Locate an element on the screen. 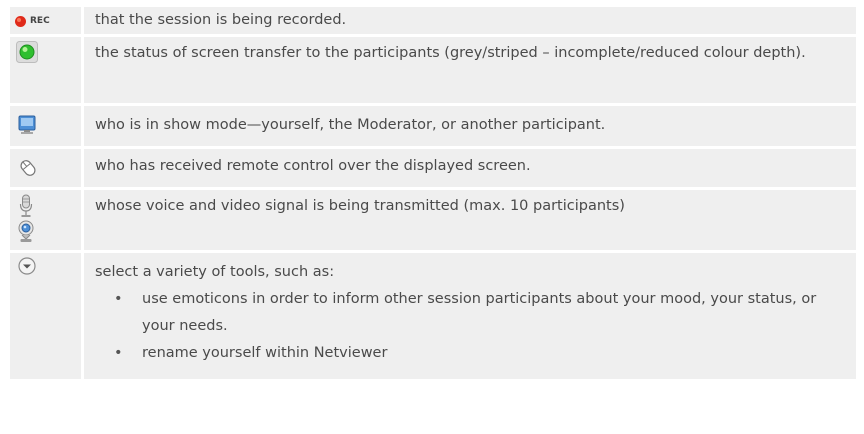  green-status-light-icon is located at coordinates (27, 52).